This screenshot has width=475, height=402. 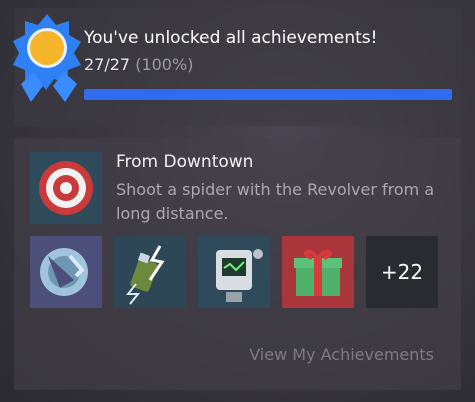 What do you see at coordinates (66, 188) in the screenshot?
I see `target-icon` at bounding box center [66, 188].